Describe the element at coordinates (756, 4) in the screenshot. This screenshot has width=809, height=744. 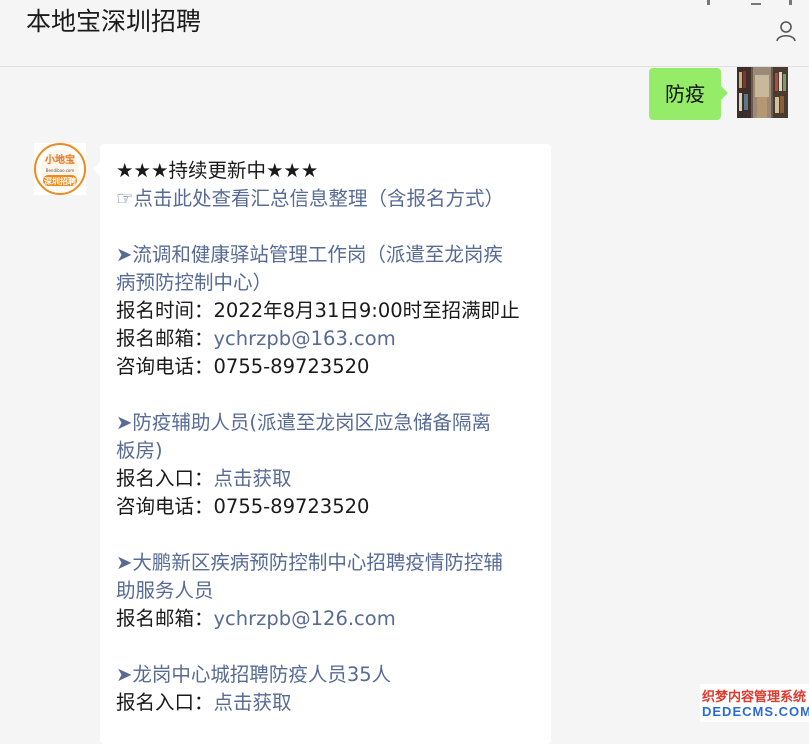
I see `minimize-icon` at that location.